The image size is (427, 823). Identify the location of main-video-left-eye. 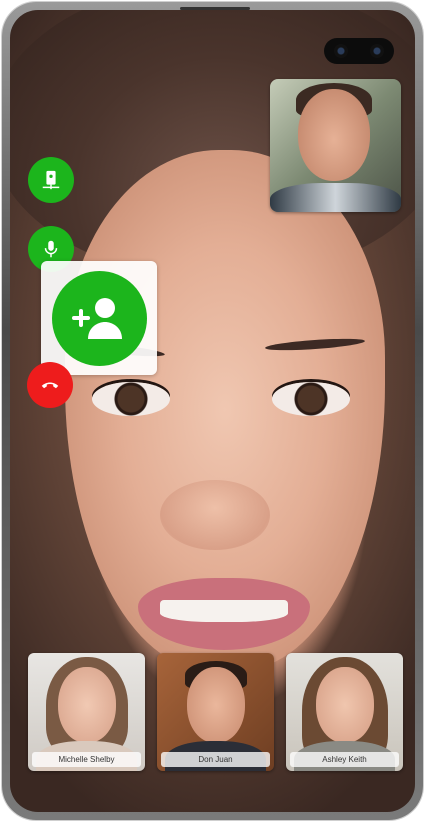
(131, 399).